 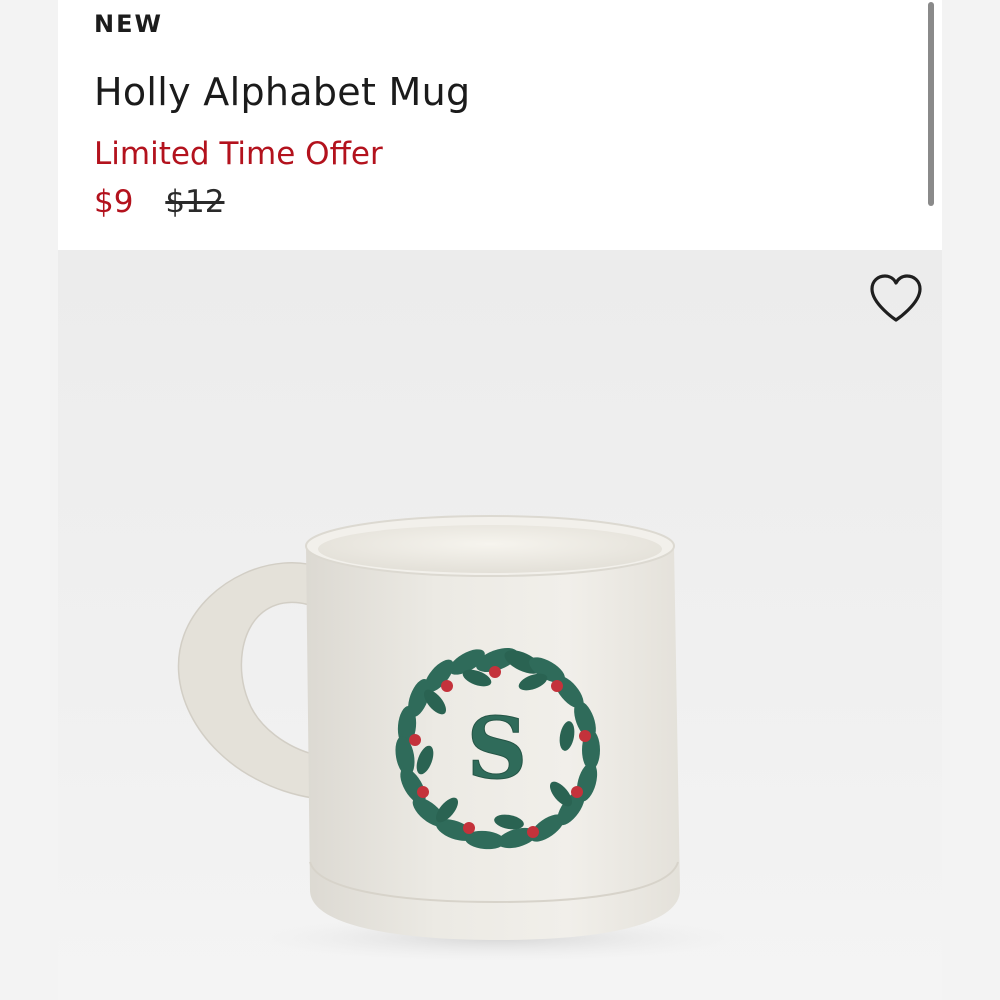 What do you see at coordinates (282, 92) in the screenshot?
I see `product-title: Holly Alphabet Mug` at bounding box center [282, 92].